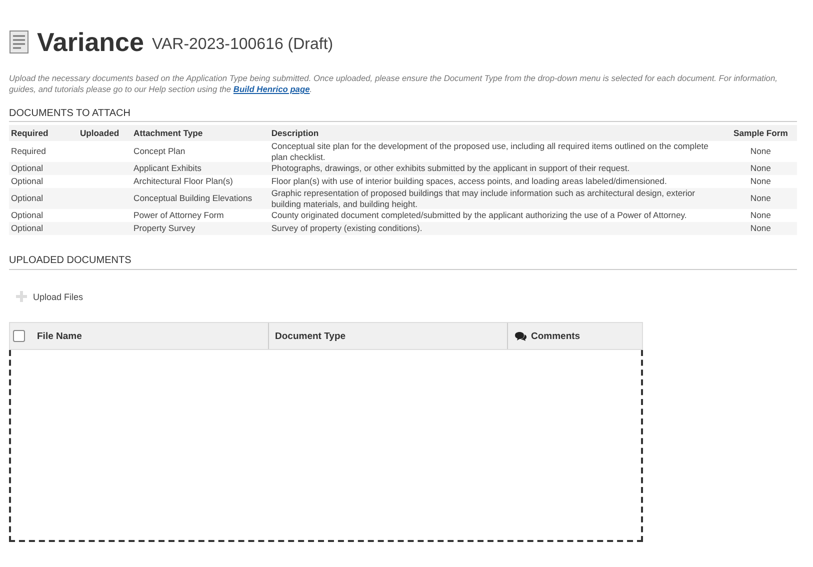  What do you see at coordinates (575, 336) in the screenshot?
I see `column-header: Comments` at bounding box center [575, 336].